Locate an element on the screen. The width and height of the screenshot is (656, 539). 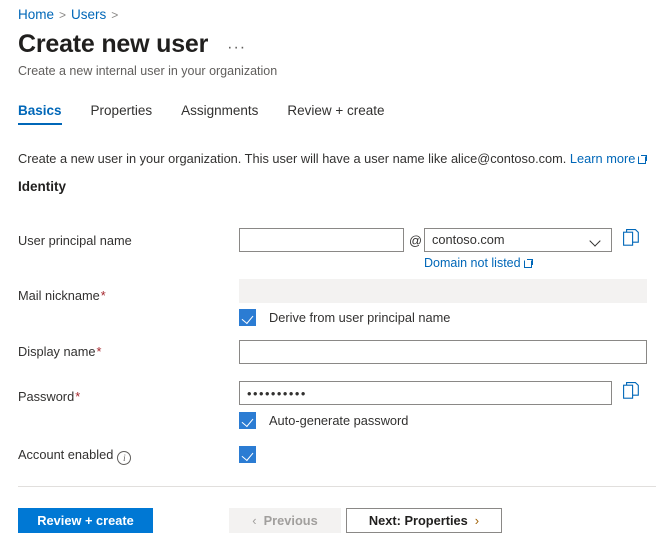
at-symbol: @ is located at coordinates (415, 240).